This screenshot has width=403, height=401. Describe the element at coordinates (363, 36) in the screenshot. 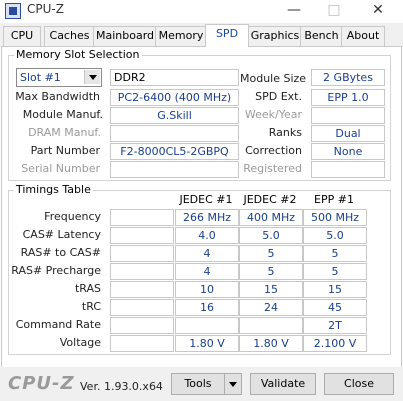

I see `tab-about: About` at that location.